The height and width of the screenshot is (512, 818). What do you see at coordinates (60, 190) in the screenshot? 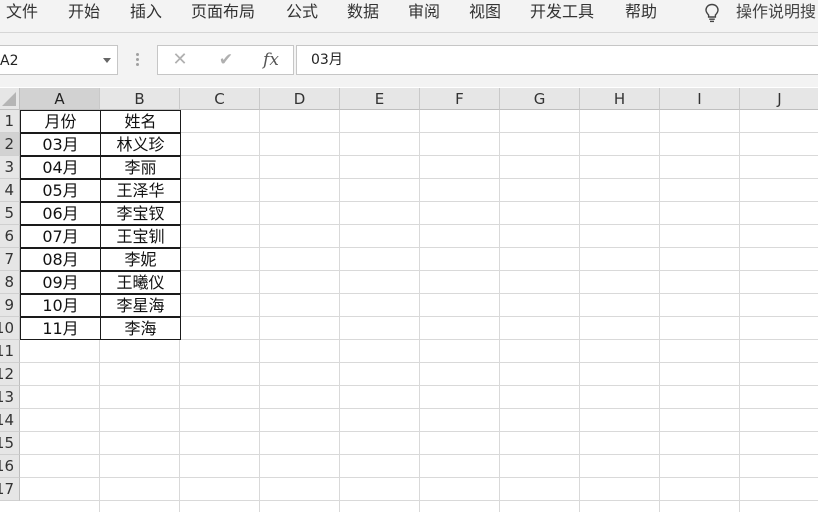
I see `table-cell: 05月` at bounding box center [60, 190].